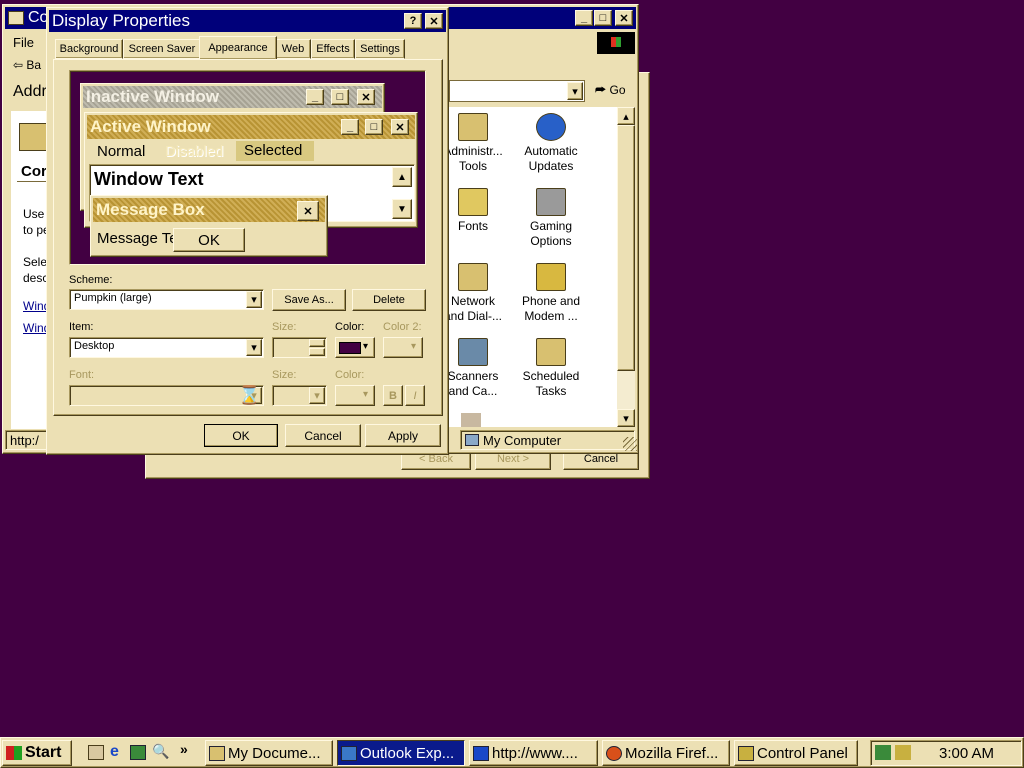 Image resolution: width=1024 pixels, height=768 pixels. I want to click on dp-apply-button: Apply, so click(403, 435).